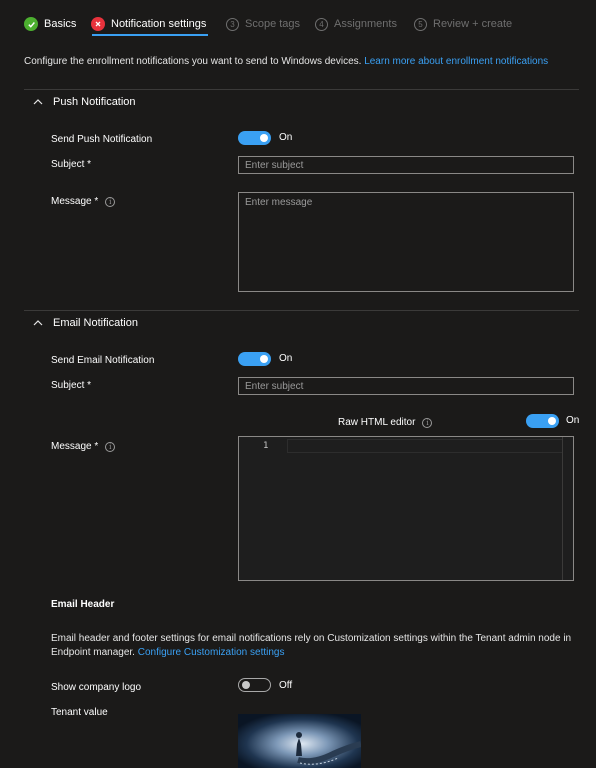 This screenshot has height=768, width=596. I want to click on raw-html-state: On, so click(573, 420).